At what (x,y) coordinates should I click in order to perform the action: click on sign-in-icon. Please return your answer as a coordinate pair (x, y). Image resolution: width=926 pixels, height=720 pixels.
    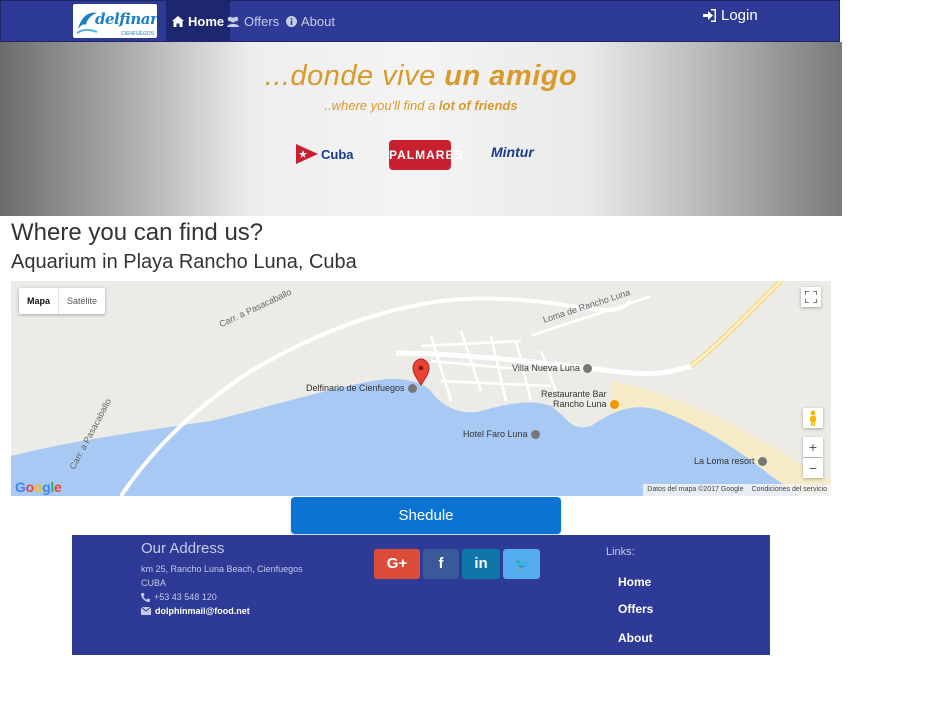
    Looking at the image, I should click on (709, 15).